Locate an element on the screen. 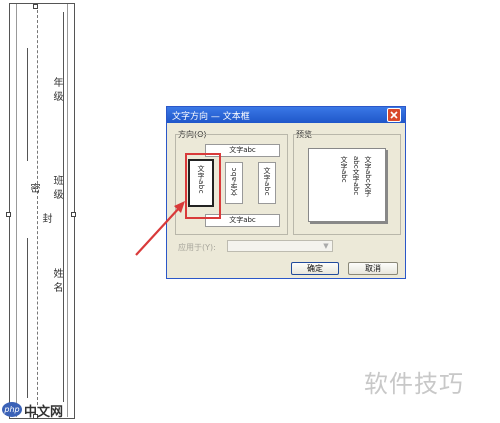  watermark-site: 中文网 is located at coordinates (44, 412).